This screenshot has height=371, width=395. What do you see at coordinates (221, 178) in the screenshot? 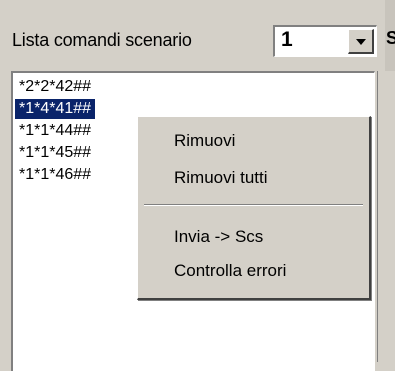
I see `menu-item-remove-all: Rimuovi tutti` at bounding box center [221, 178].